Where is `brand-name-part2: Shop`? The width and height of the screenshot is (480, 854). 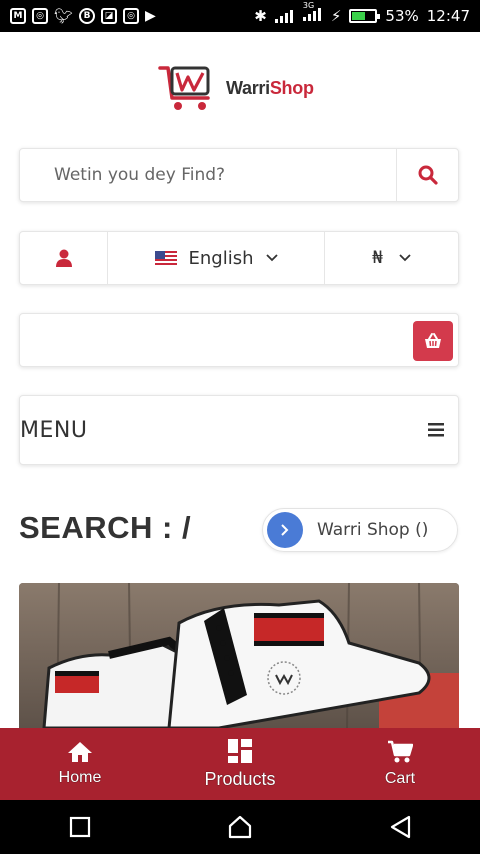 brand-name-part2: Shop is located at coordinates (291, 87).